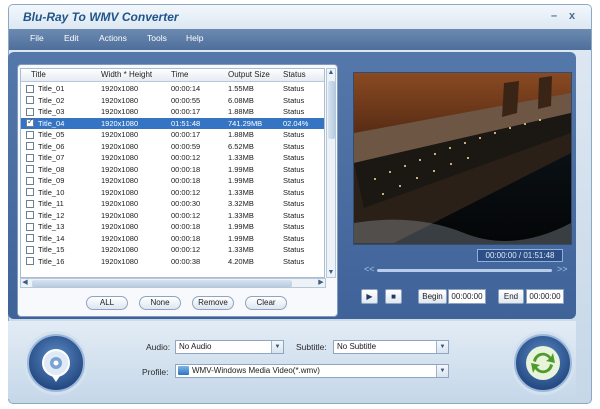 The height and width of the screenshot is (409, 600). Describe the element at coordinates (37, 38) in the screenshot. I see `menu-file: File` at that location.